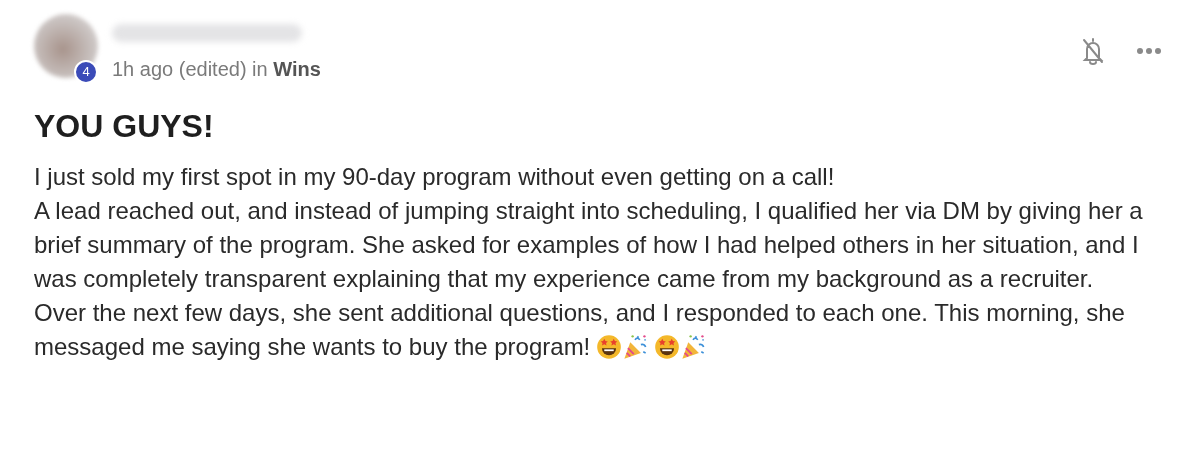  What do you see at coordinates (216, 69) in the screenshot?
I see `post-meta: 1h ago (edited) in Wins` at bounding box center [216, 69].